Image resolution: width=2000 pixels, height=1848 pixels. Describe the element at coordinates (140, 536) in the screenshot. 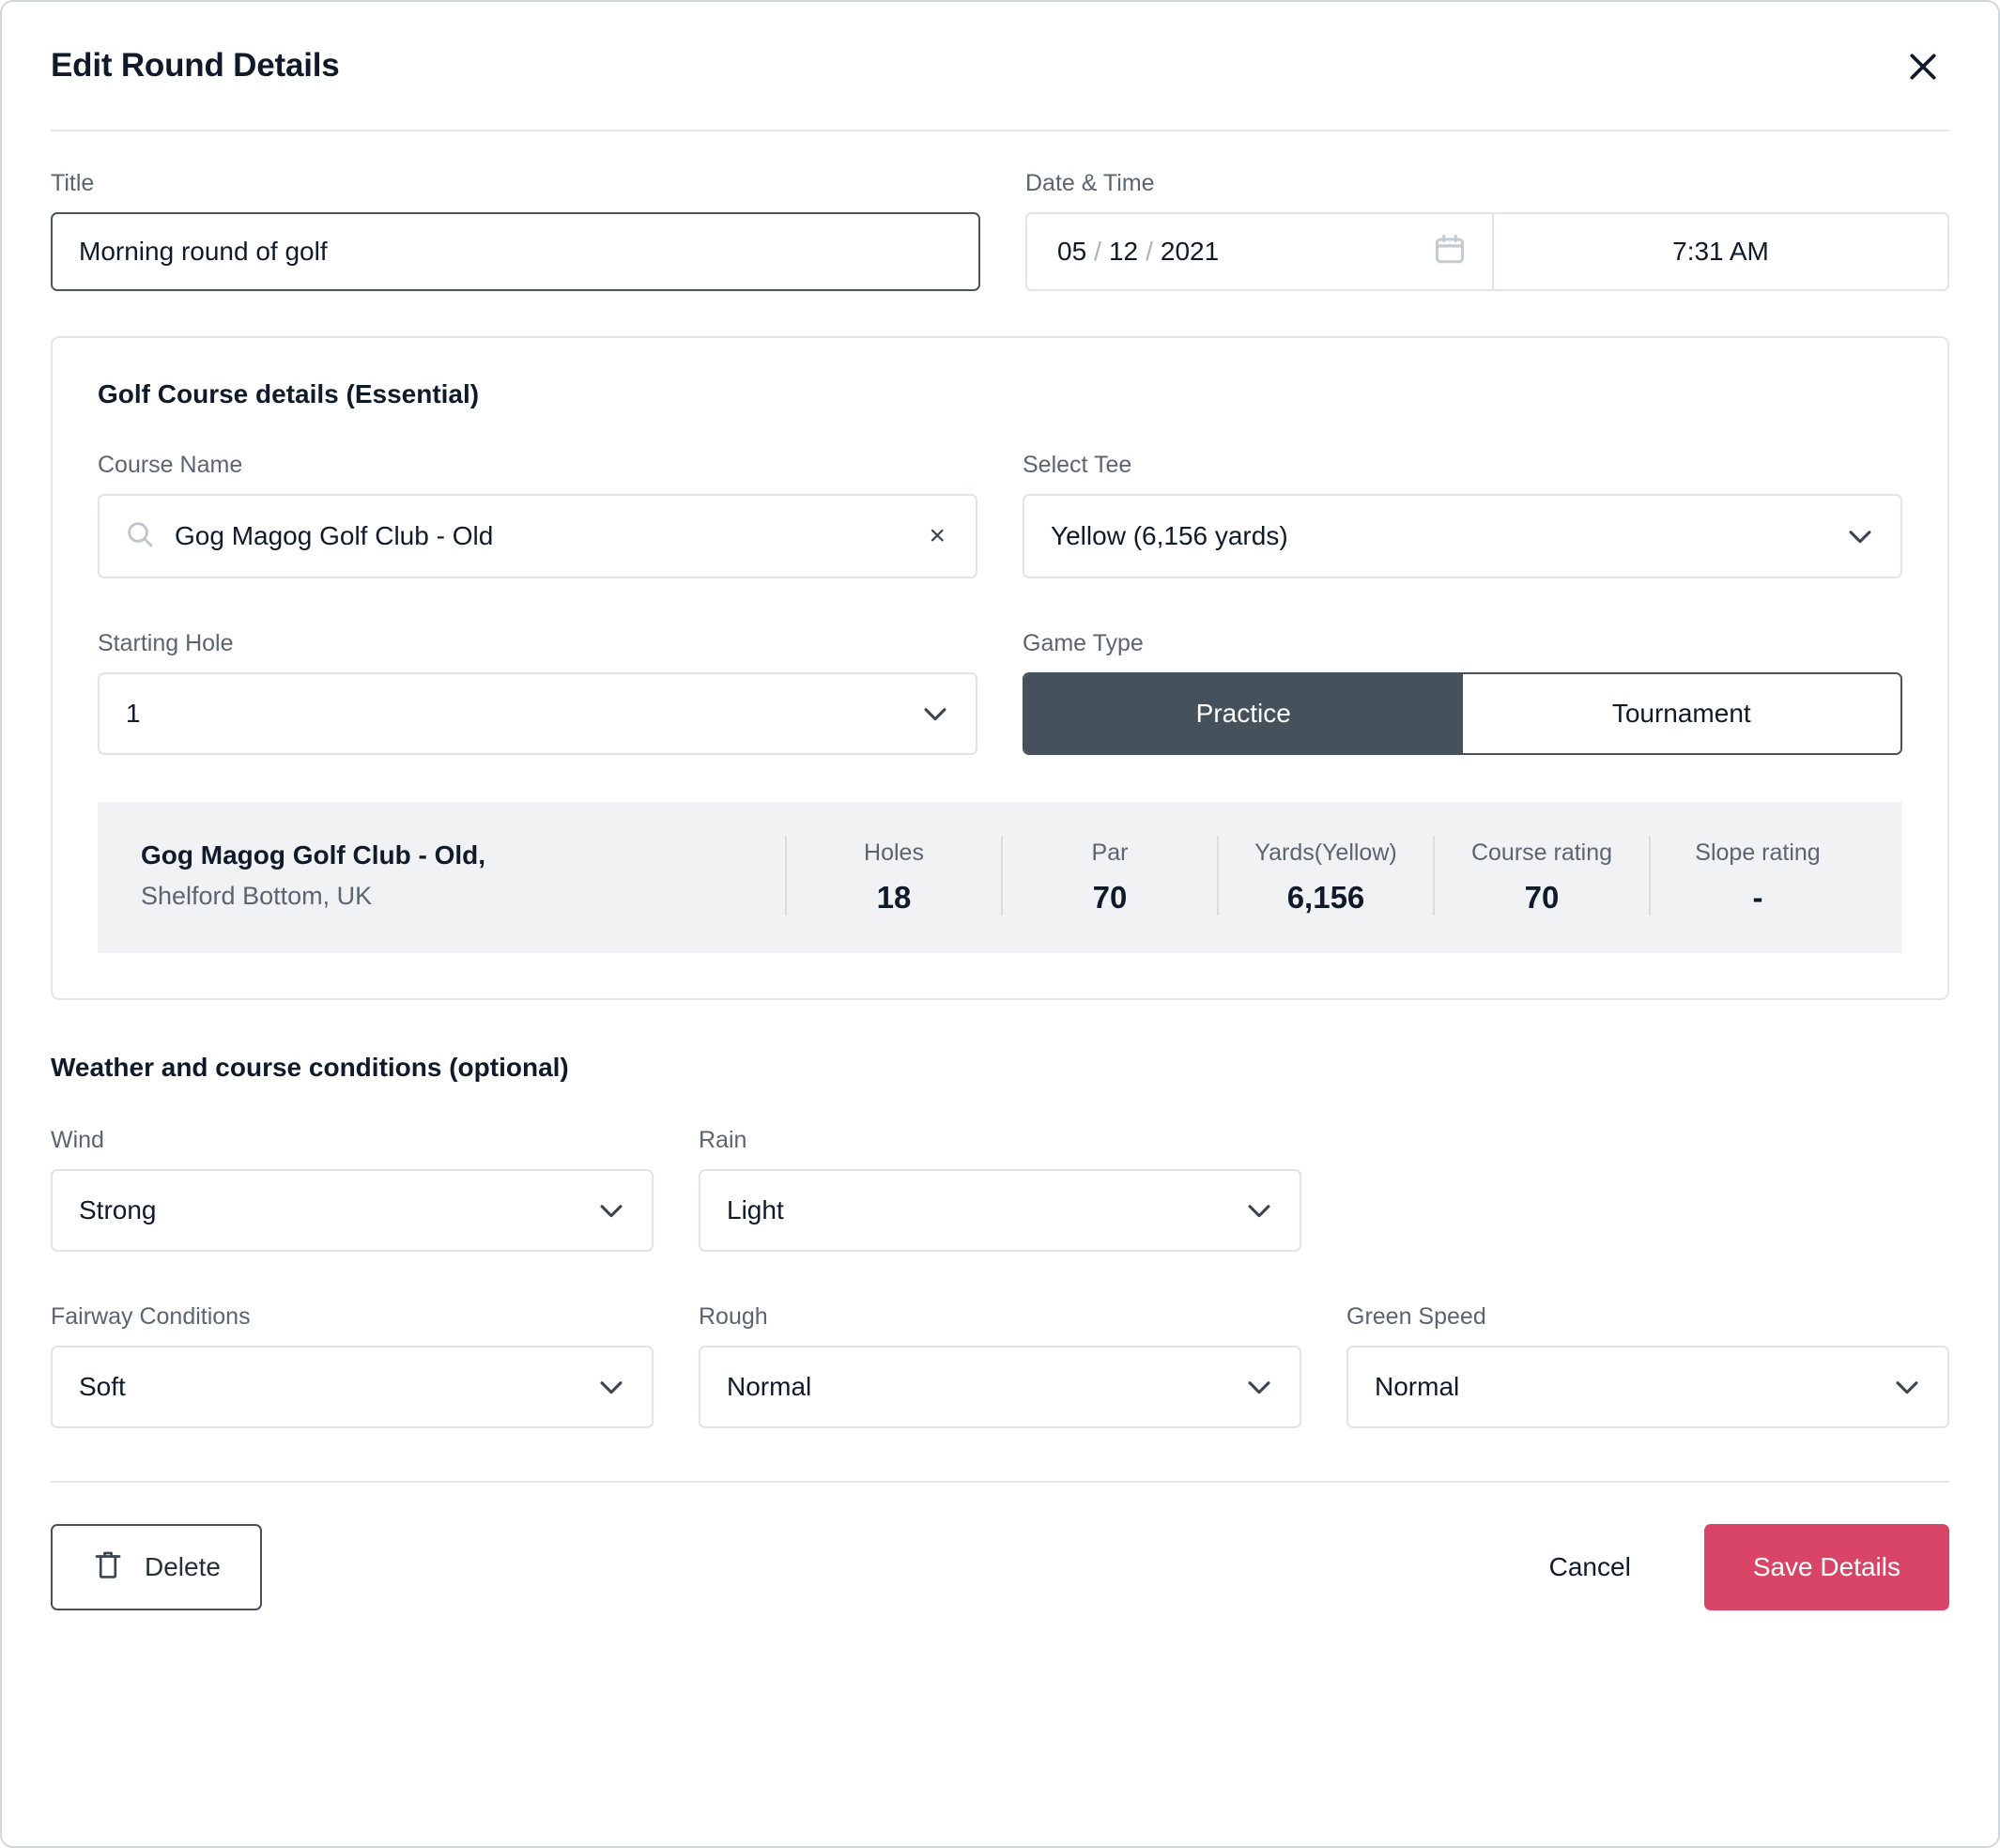

I see `search-icon` at that location.